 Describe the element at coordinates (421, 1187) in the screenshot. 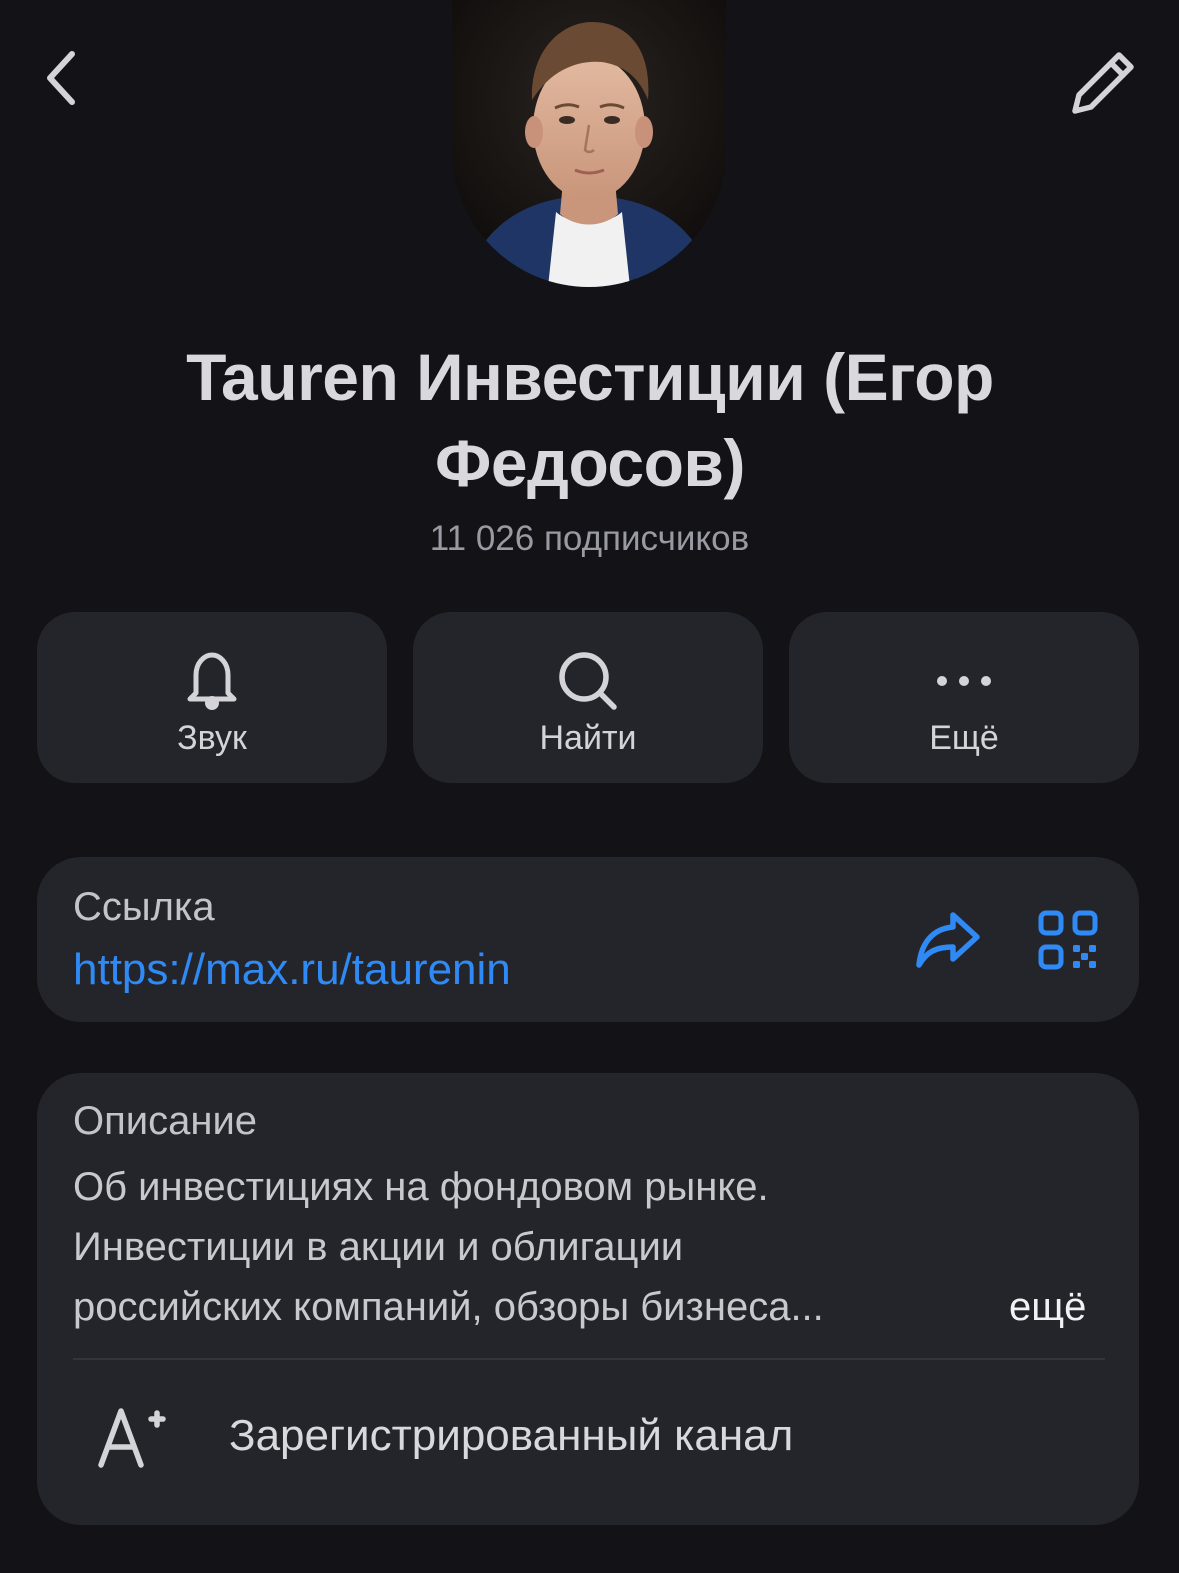

I see `description-line: Об инвестициях на фондовом рынке.` at that location.